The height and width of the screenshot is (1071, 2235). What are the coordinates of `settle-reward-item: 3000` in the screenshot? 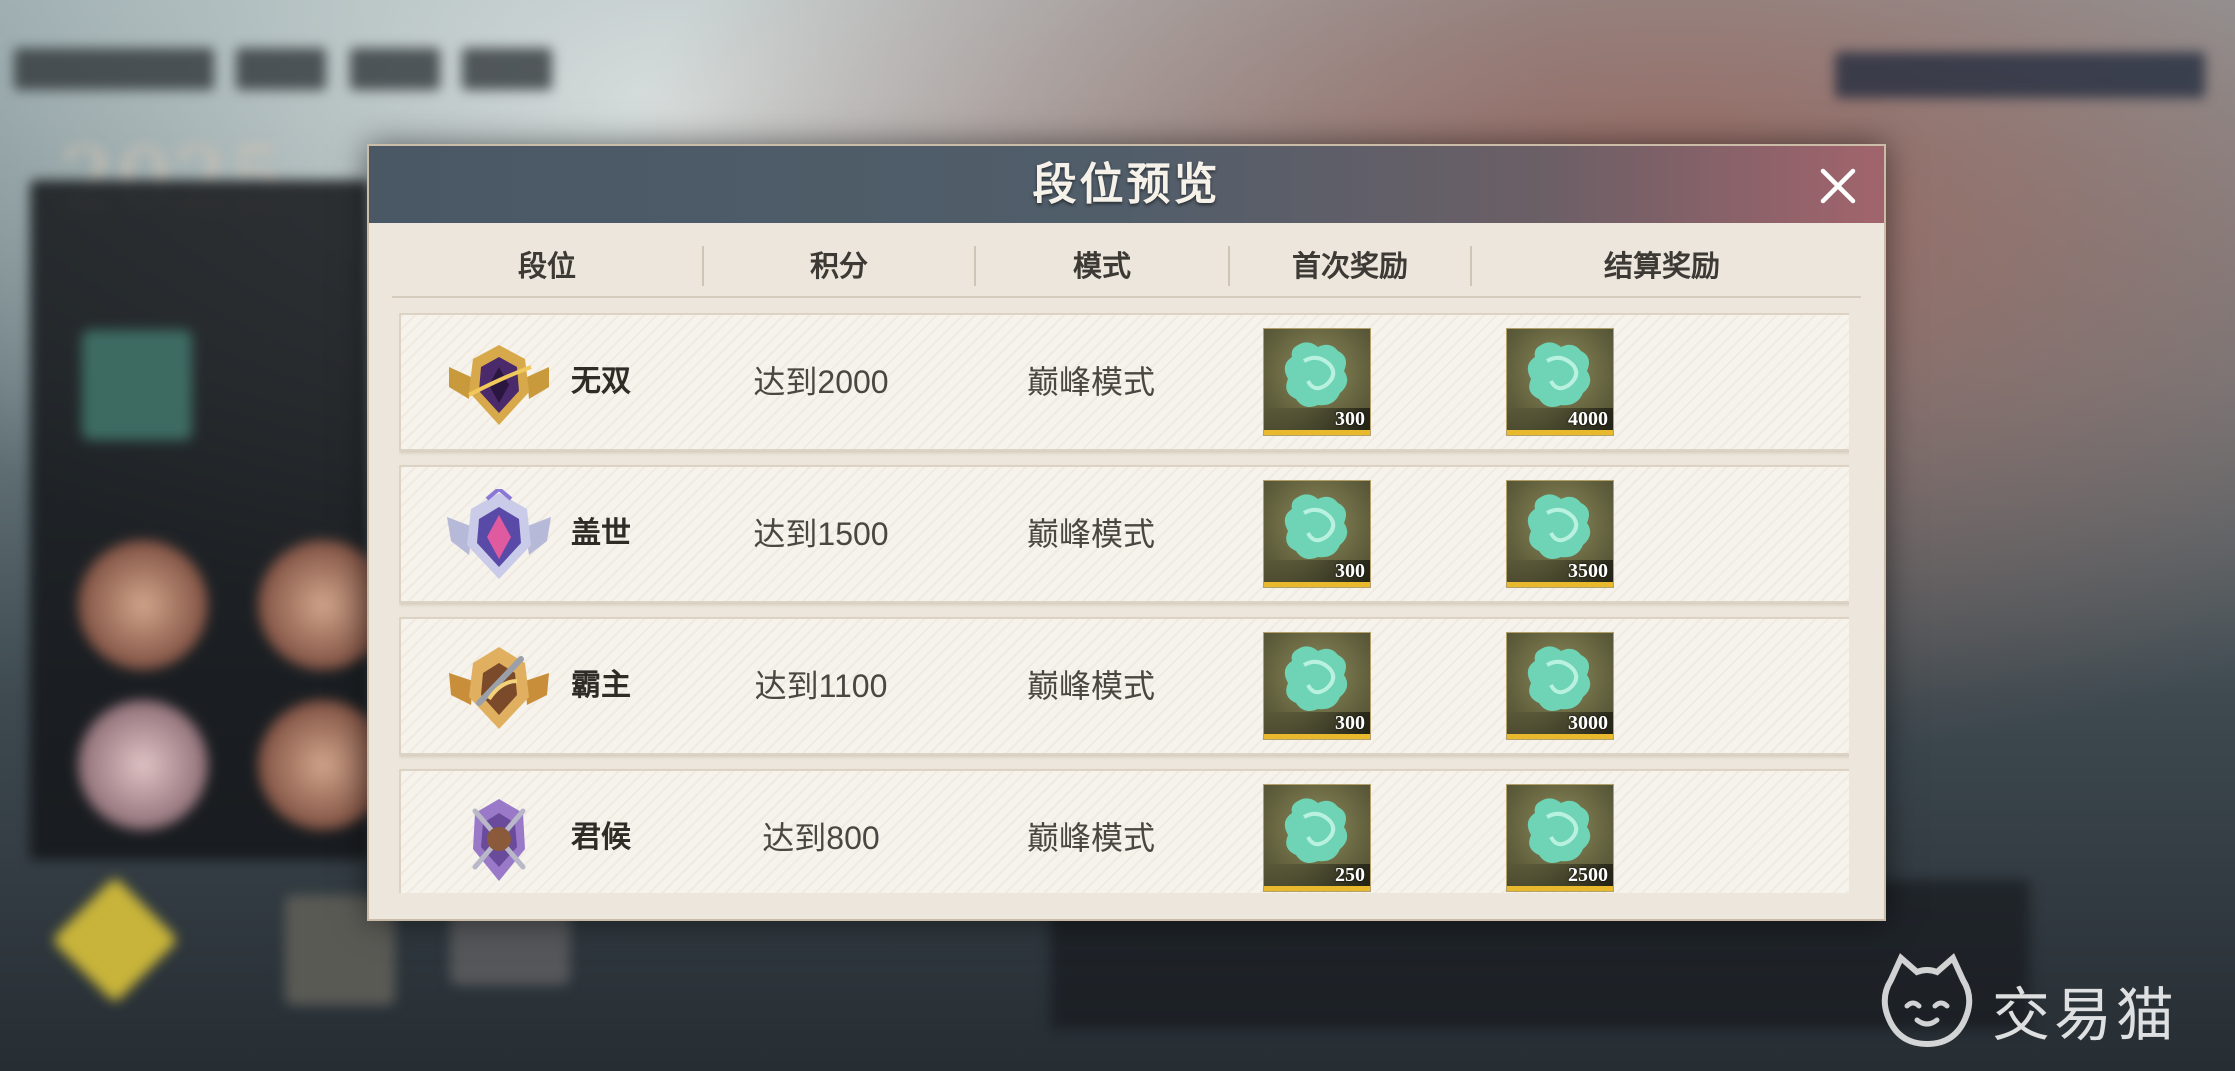 It's located at (1560, 686).